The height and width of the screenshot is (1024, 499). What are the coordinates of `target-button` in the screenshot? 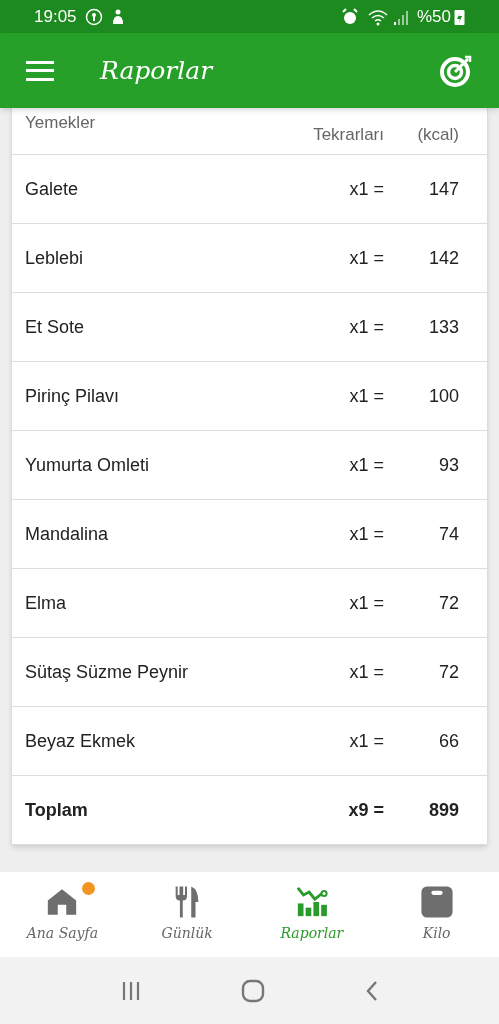 It's located at (456, 70).